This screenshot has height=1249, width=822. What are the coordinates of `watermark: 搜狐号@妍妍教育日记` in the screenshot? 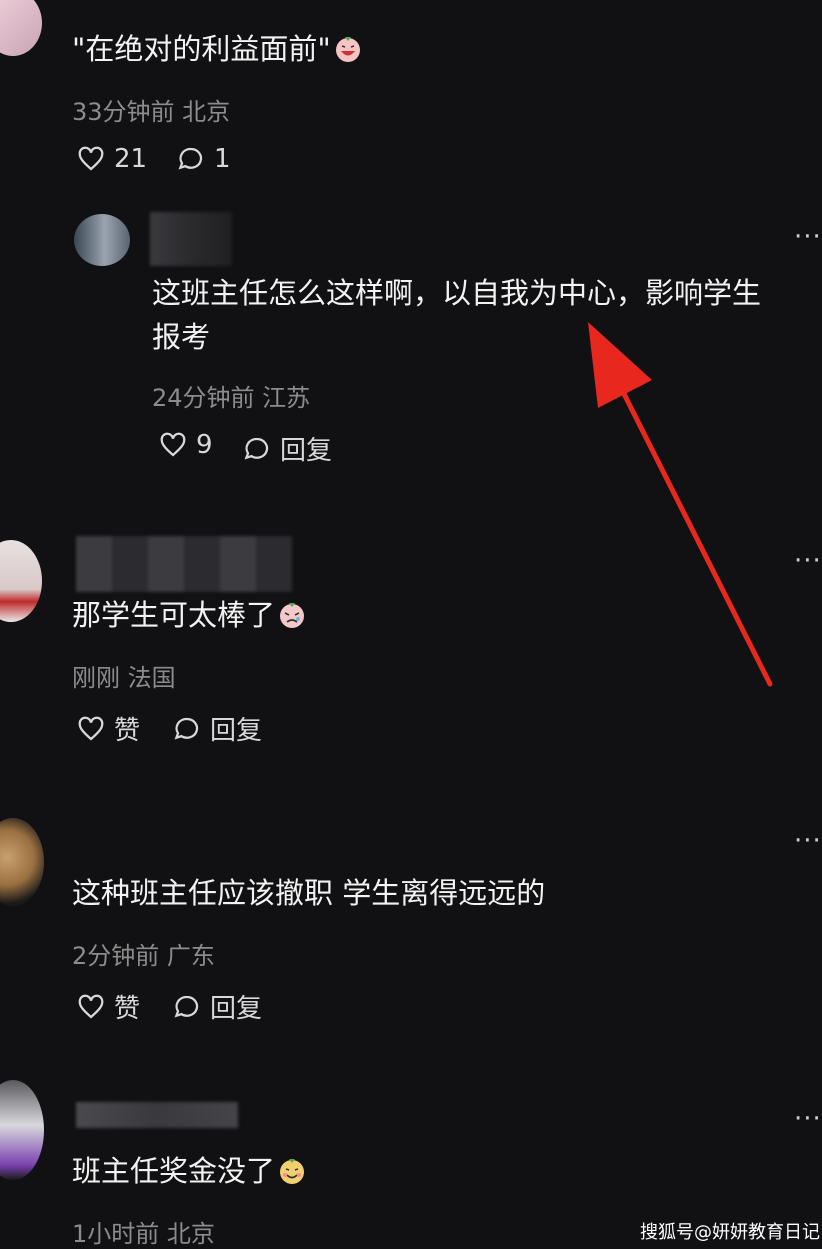 It's located at (730, 1232).